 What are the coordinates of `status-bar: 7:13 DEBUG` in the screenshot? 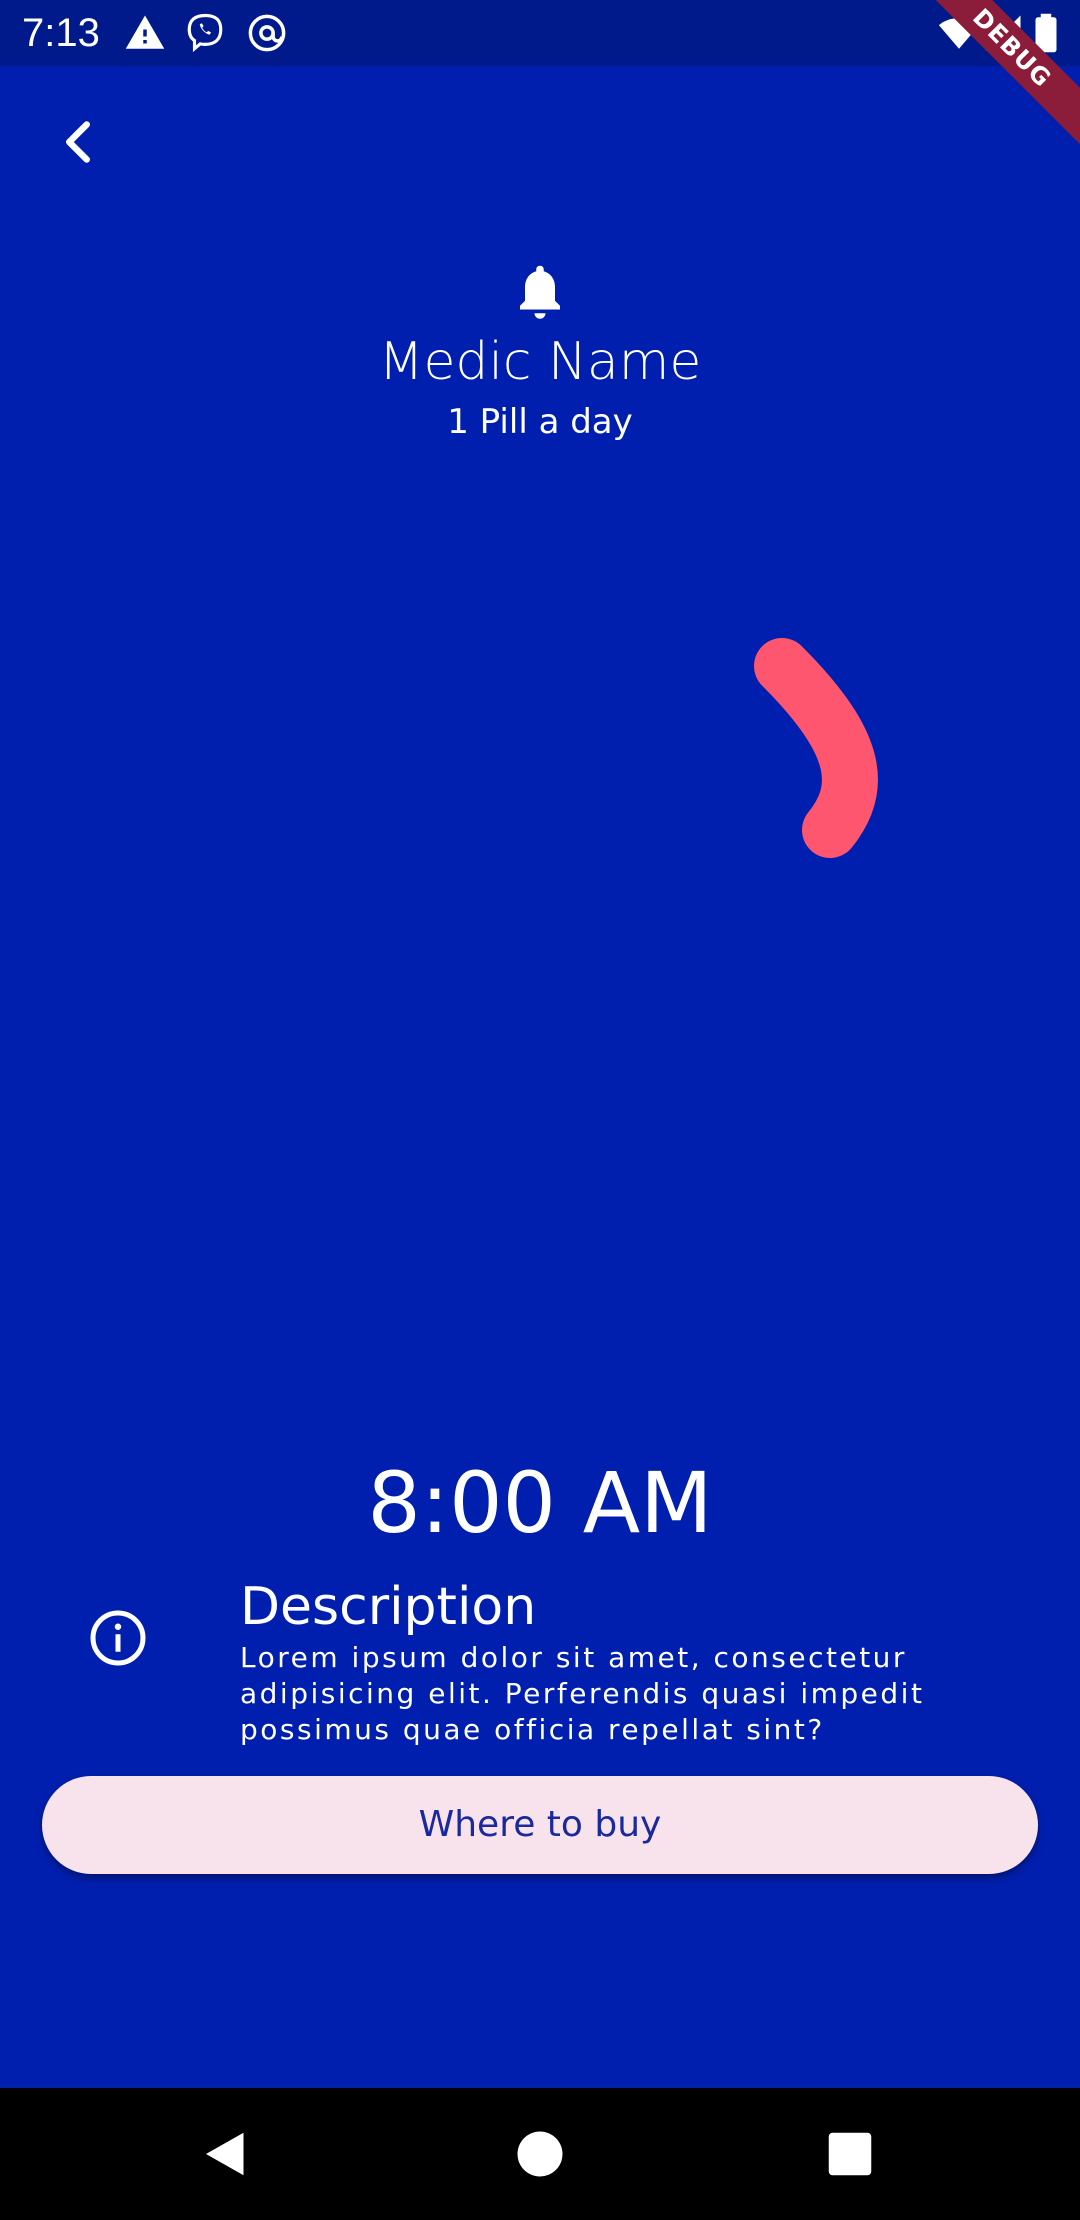 It's located at (540, 77).